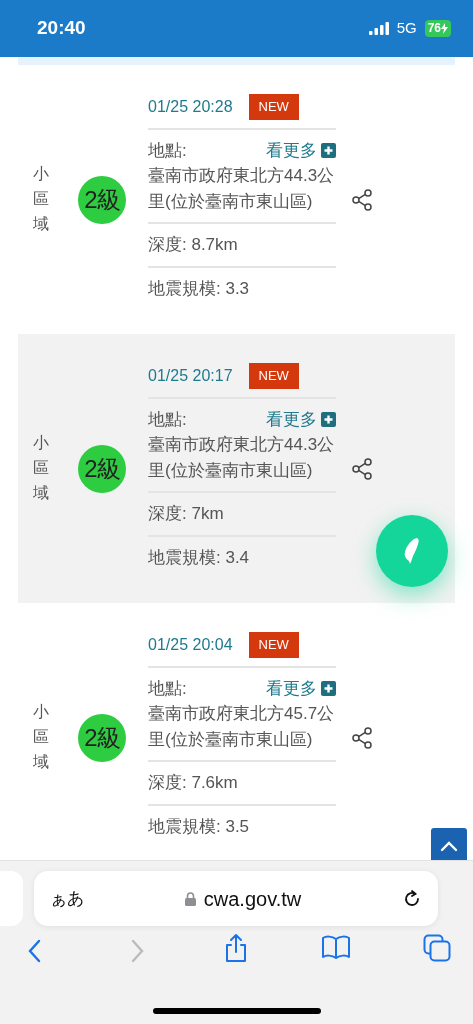 This screenshot has width=473, height=1024. What do you see at coordinates (412, 551) in the screenshot?
I see `island-icon` at bounding box center [412, 551].